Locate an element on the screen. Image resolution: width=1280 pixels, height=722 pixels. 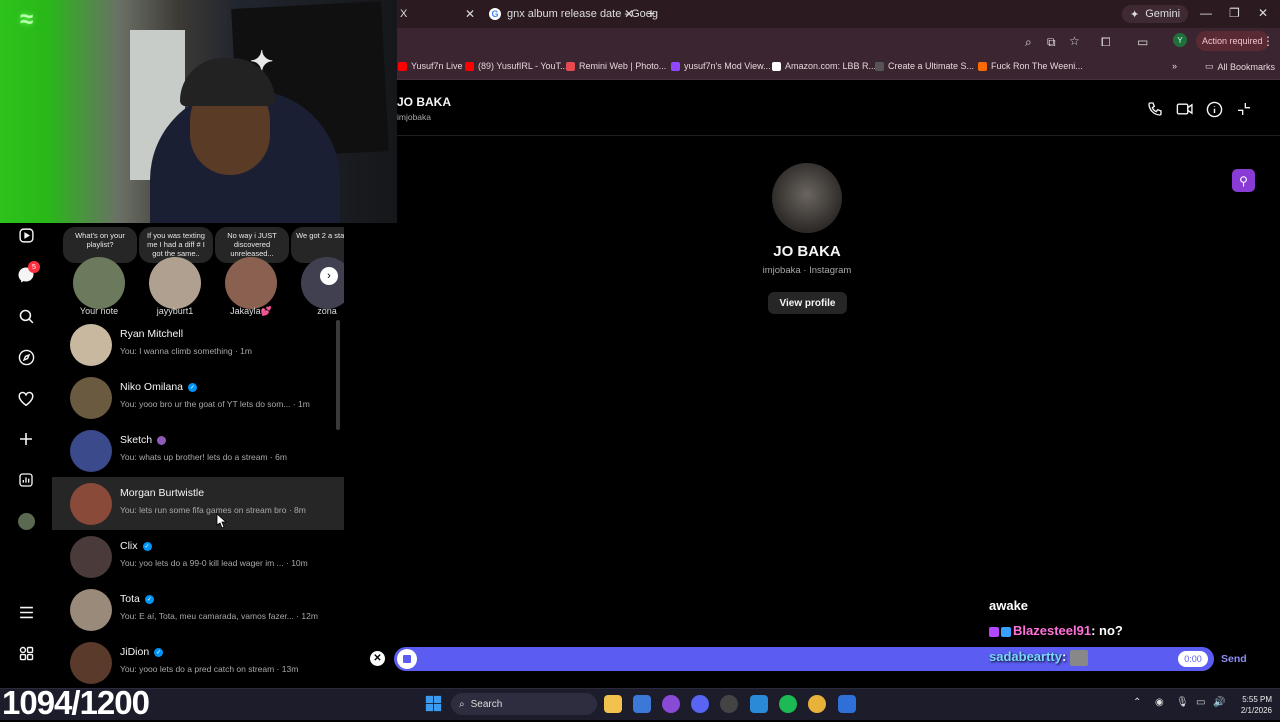
stream-chat-message: Blazesteel91: no? is located at coordinates (1056, 630).